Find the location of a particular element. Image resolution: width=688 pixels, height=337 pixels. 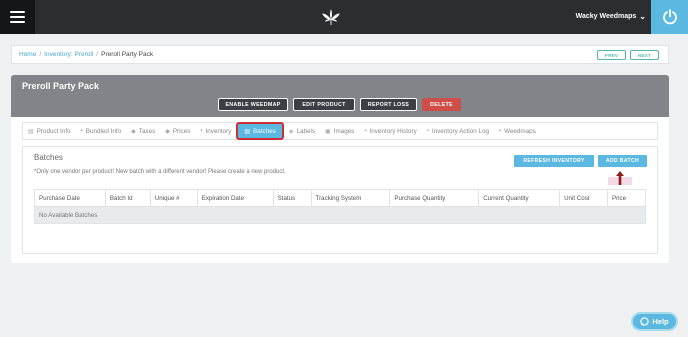

page-title: Preroll Party Pack is located at coordinates (61, 86).